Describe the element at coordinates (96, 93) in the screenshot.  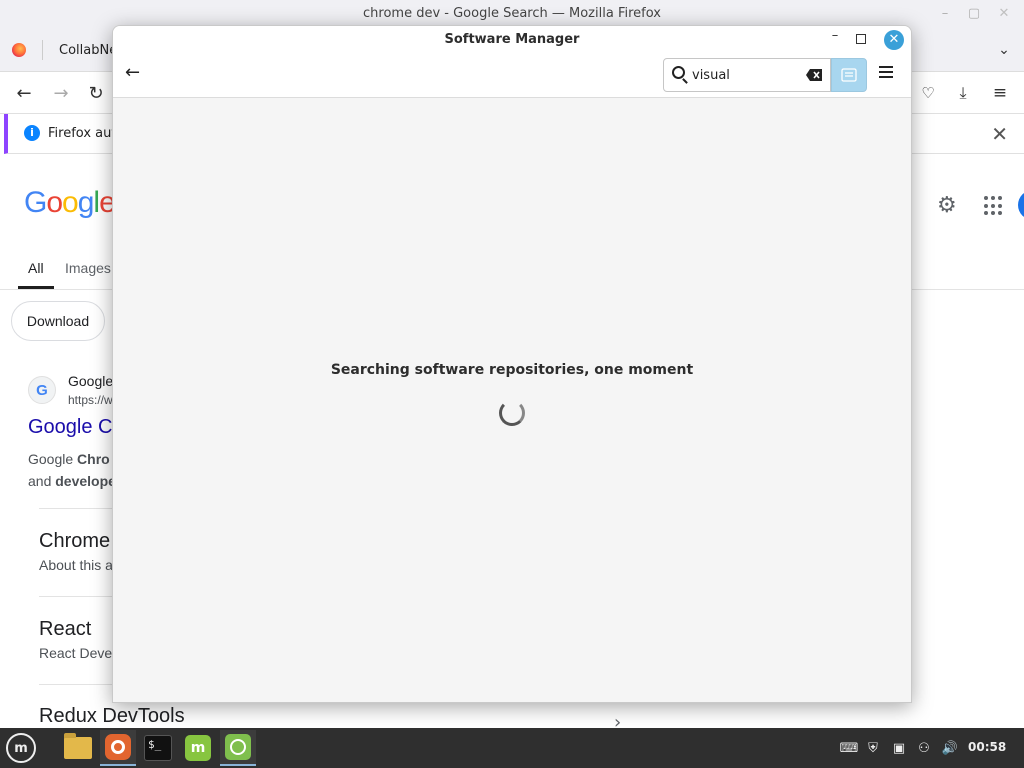
I see `reload-icon: ↻` at that location.